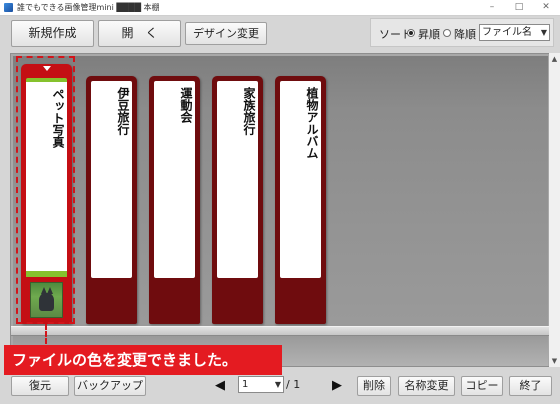  Describe the element at coordinates (554, 59) in the screenshot. I see `scroll-up-icon: ▲` at that location.